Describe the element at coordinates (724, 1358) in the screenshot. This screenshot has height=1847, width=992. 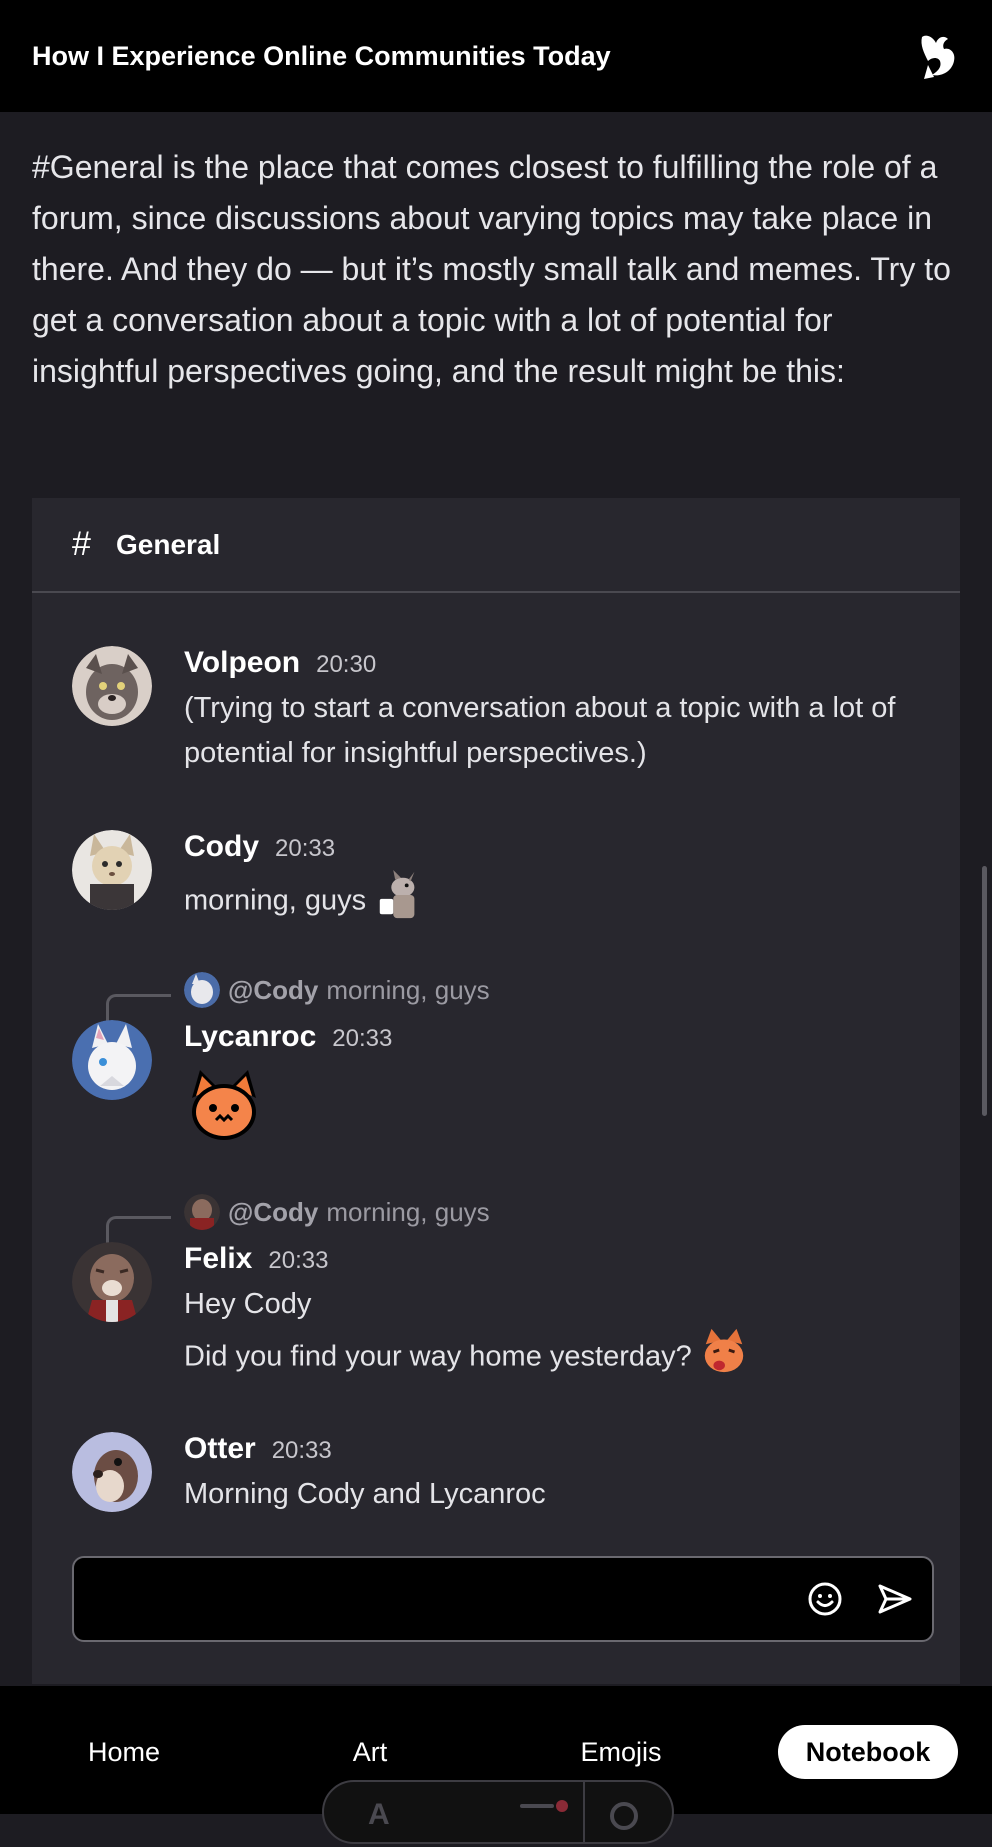
I see `fox-tongue-emoji` at that location.